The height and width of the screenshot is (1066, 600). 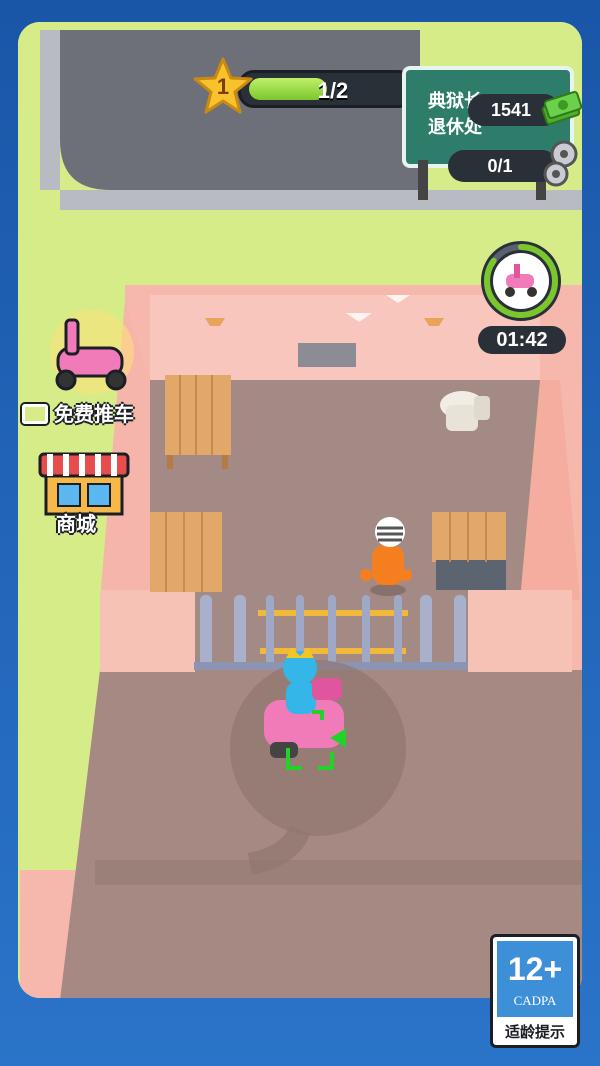 What do you see at coordinates (534, 1032) in the screenshot?
I see `age-rating-hint: 适龄提示` at bounding box center [534, 1032].